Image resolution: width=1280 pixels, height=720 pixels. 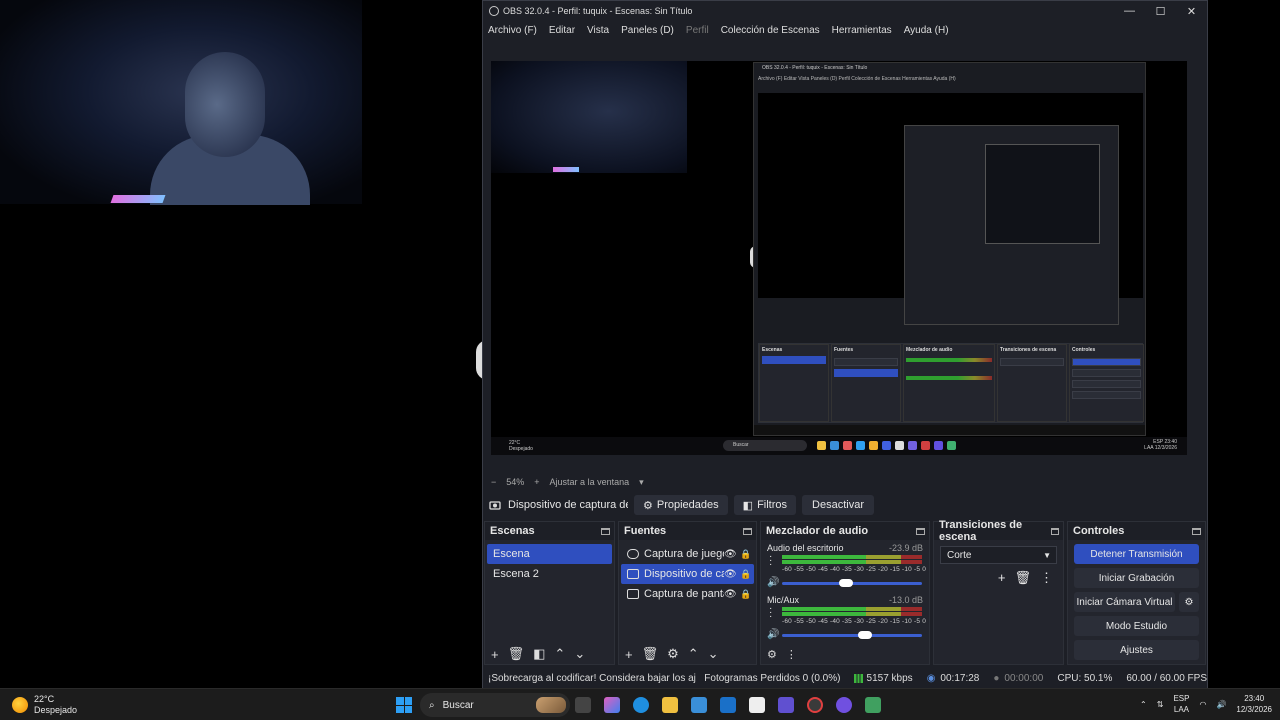 What do you see at coordinates (998, 531) in the screenshot?
I see `transitions-header: Transiciones de escena` at bounding box center [998, 531].